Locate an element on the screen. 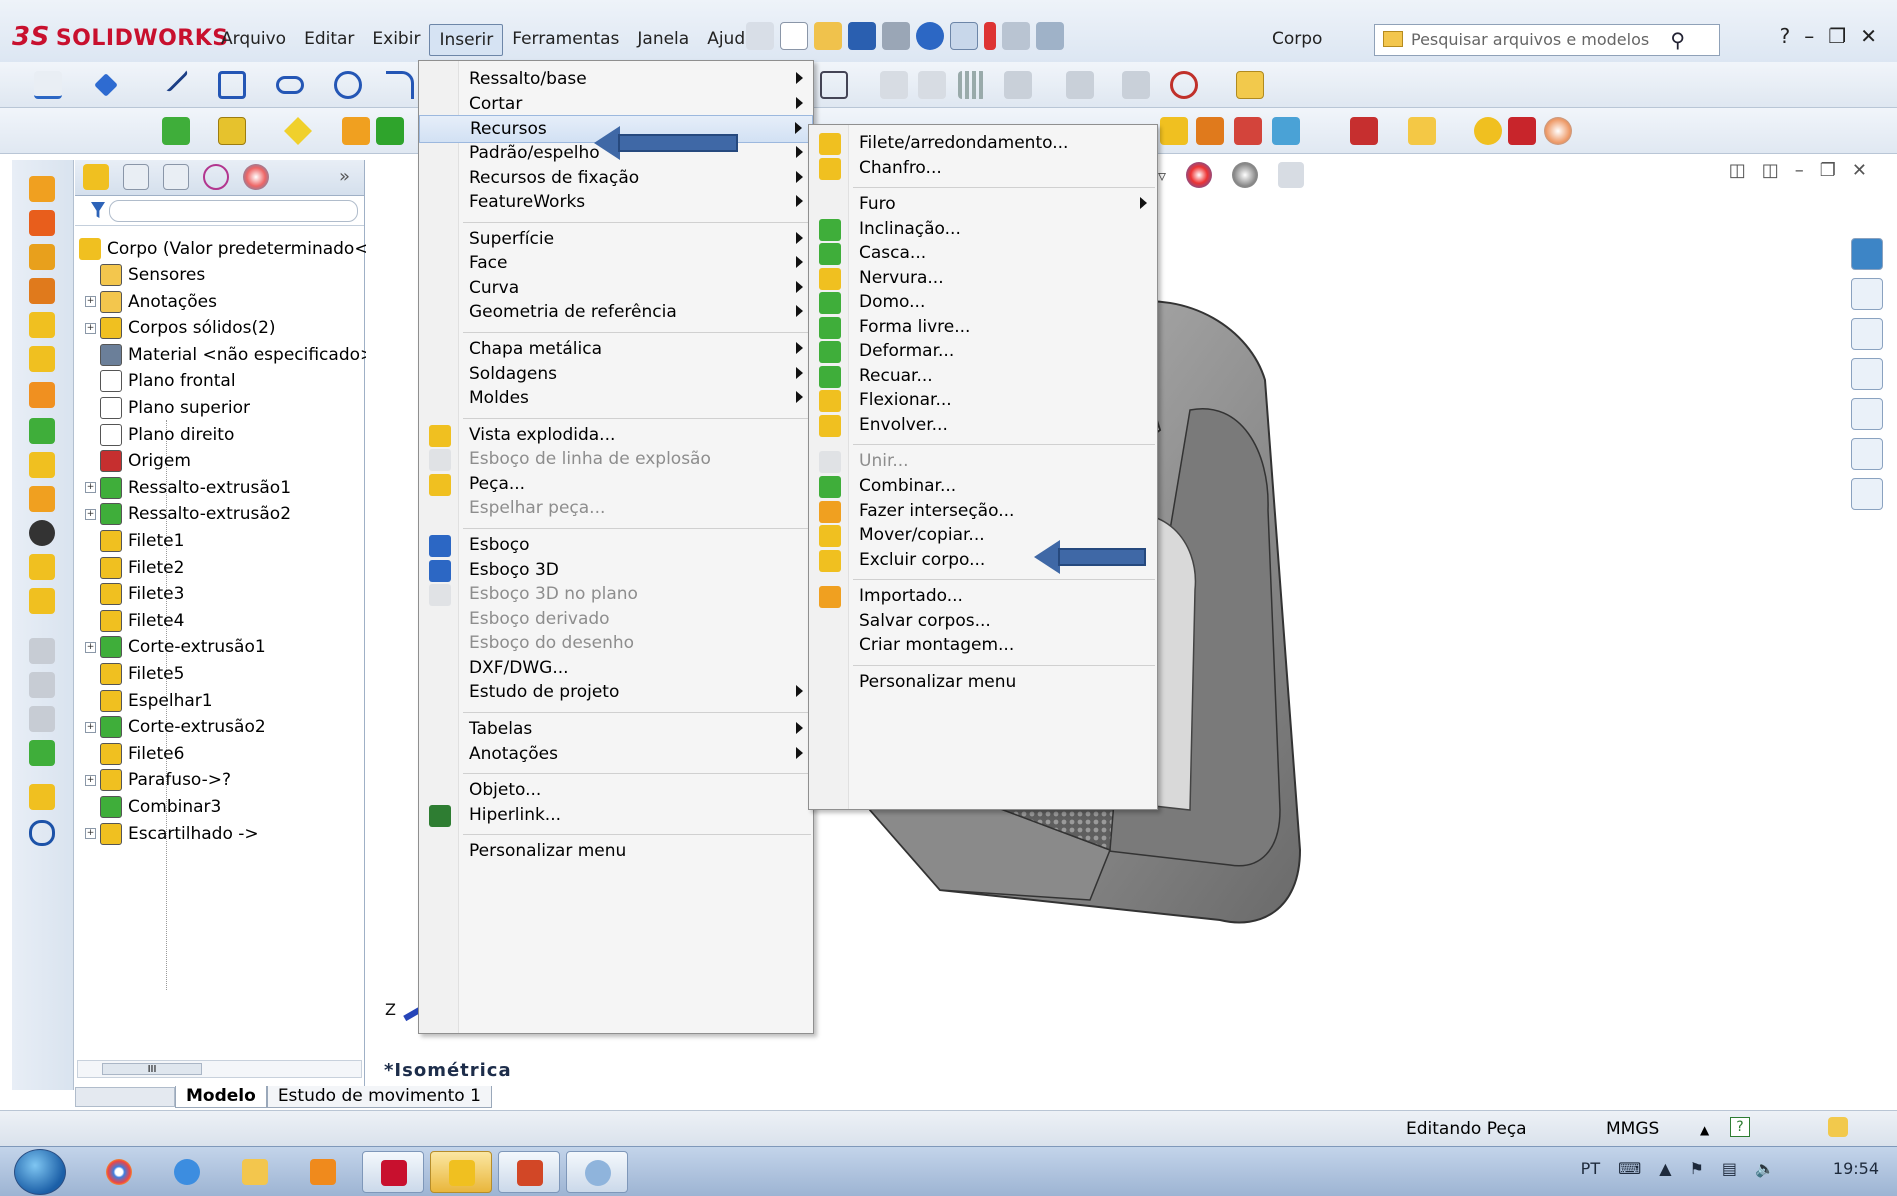 The image size is (1897, 1196). extruded-boss-side-icon is located at coordinates (42, 189).